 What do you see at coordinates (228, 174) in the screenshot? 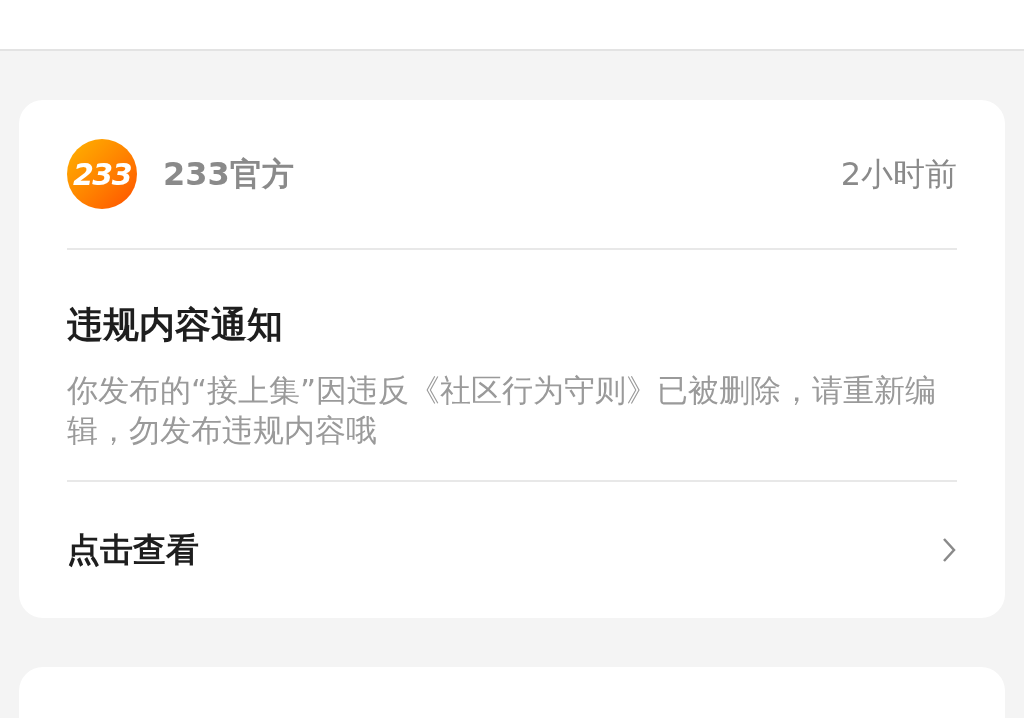
I see `sender-name: 233官方` at bounding box center [228, 174].